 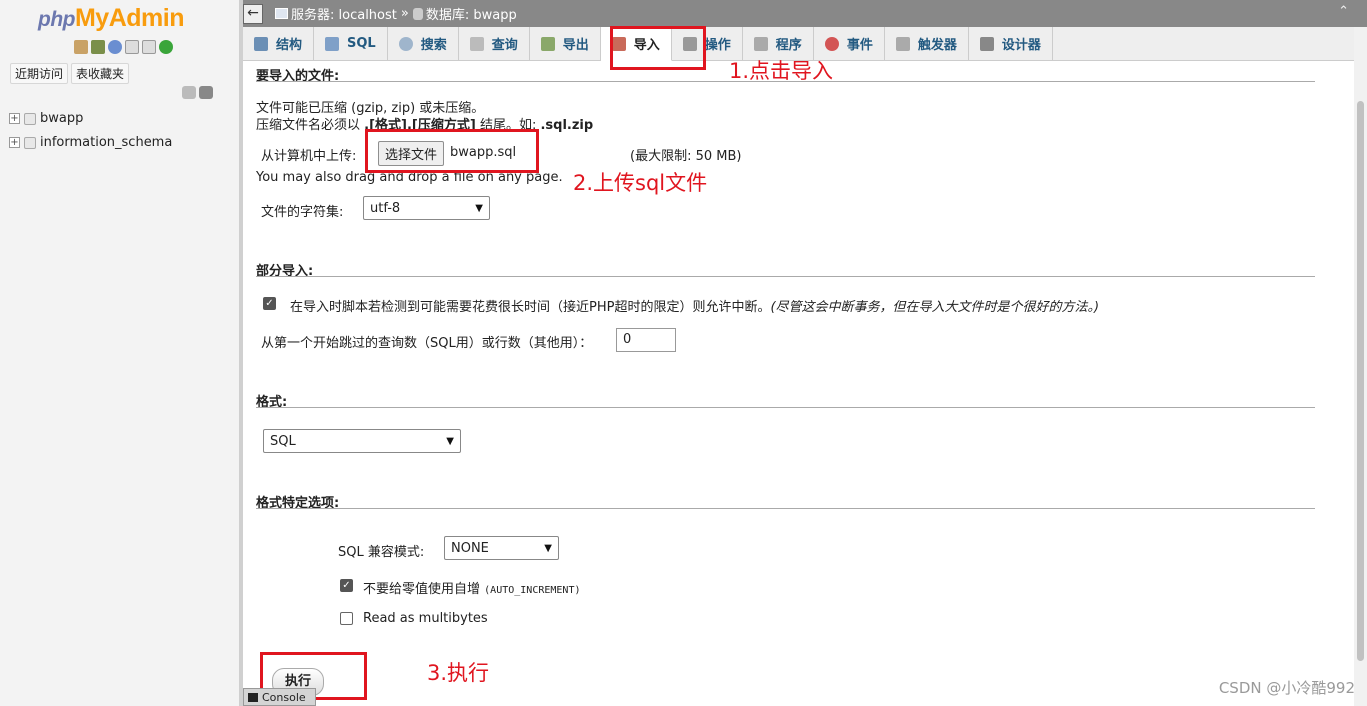 What do you see at coordinates (565, 43) in the screenshot?
I see `tab-export: 导出` at bounding box center [565, 43].